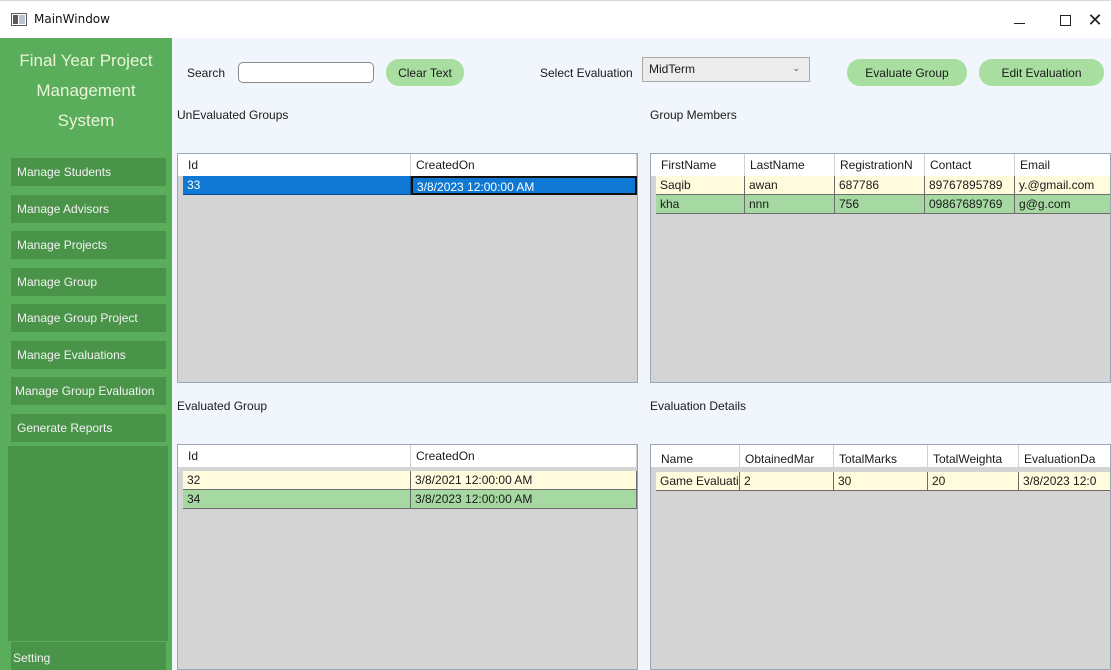  Describe the element at coordinates (790, 165) in the screenshot. I see `column-header: LastName` at that location.